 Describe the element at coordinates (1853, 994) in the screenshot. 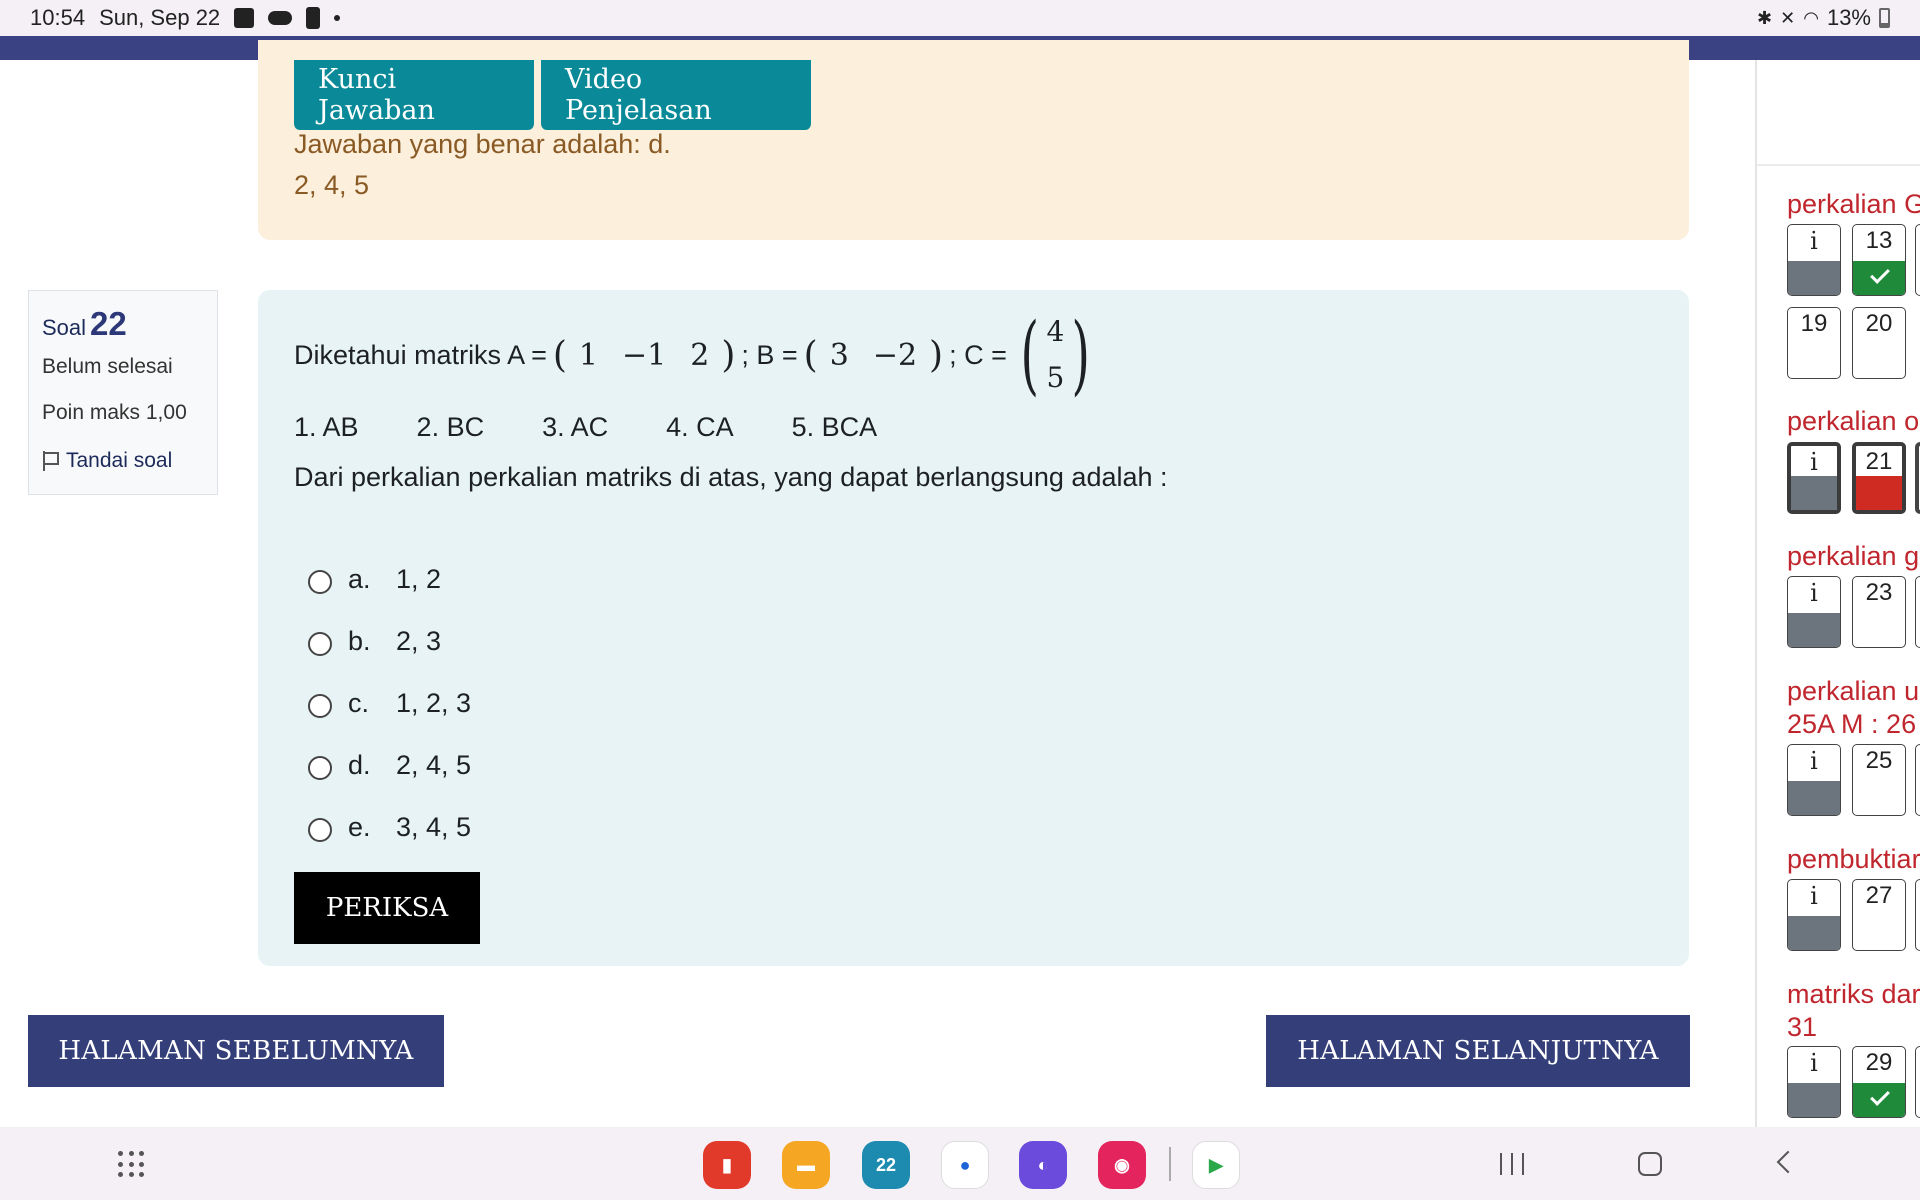

I see `section-title: matriks dar` at that location.